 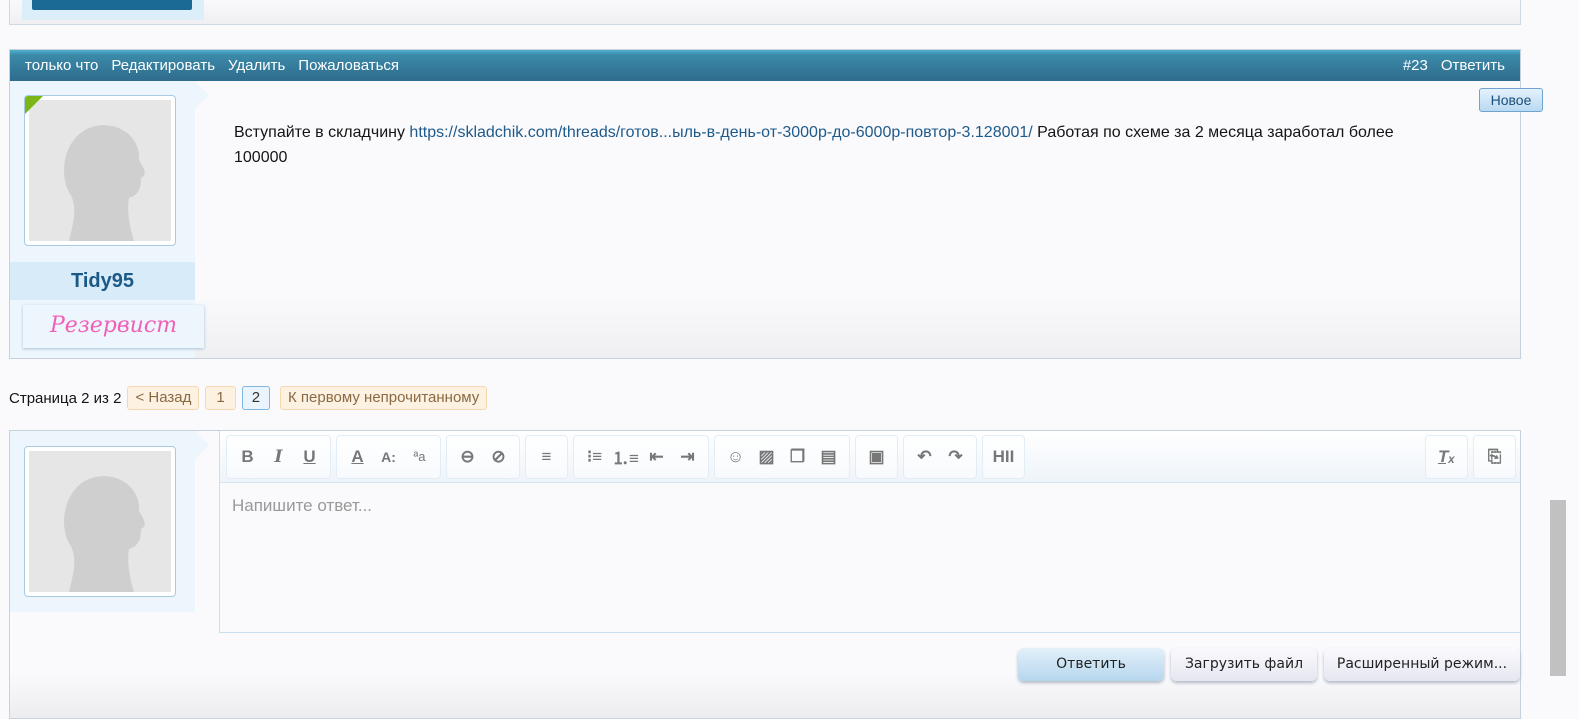 What do you see at coordinates (1473, 65) in the screenshot?
I see `reply-link: Ответить` at bounding box center [1473, 65].